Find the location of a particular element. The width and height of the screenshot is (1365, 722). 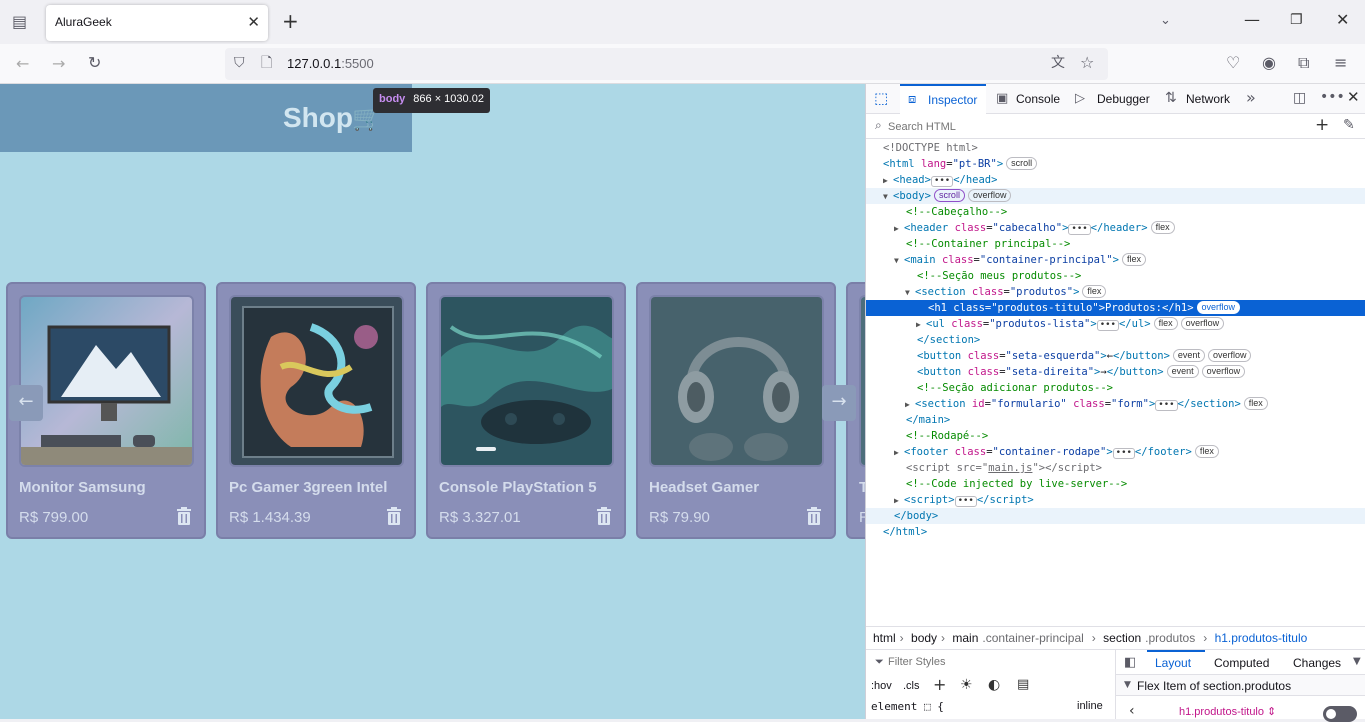

extensions-icon: ⧉ is located at coordinates (1303, 63).